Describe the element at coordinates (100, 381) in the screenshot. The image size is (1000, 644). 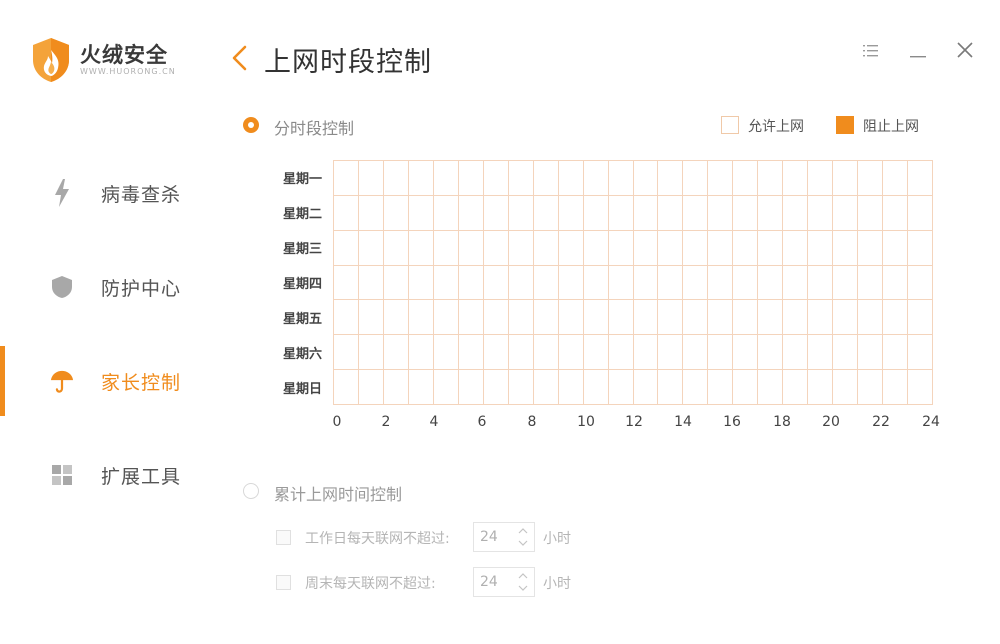
I see `nav-item-parental-control: 家长控制` at that location.